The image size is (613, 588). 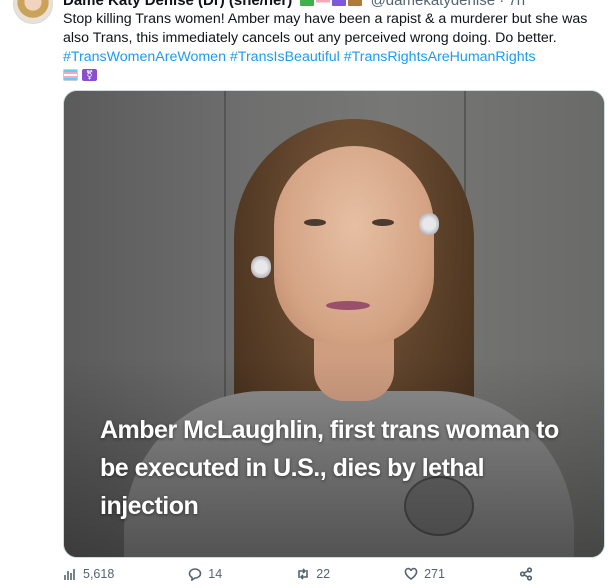 I want to click on hashtag-link: #TransRightsAreHumanRights, so click(x=440, y=57).